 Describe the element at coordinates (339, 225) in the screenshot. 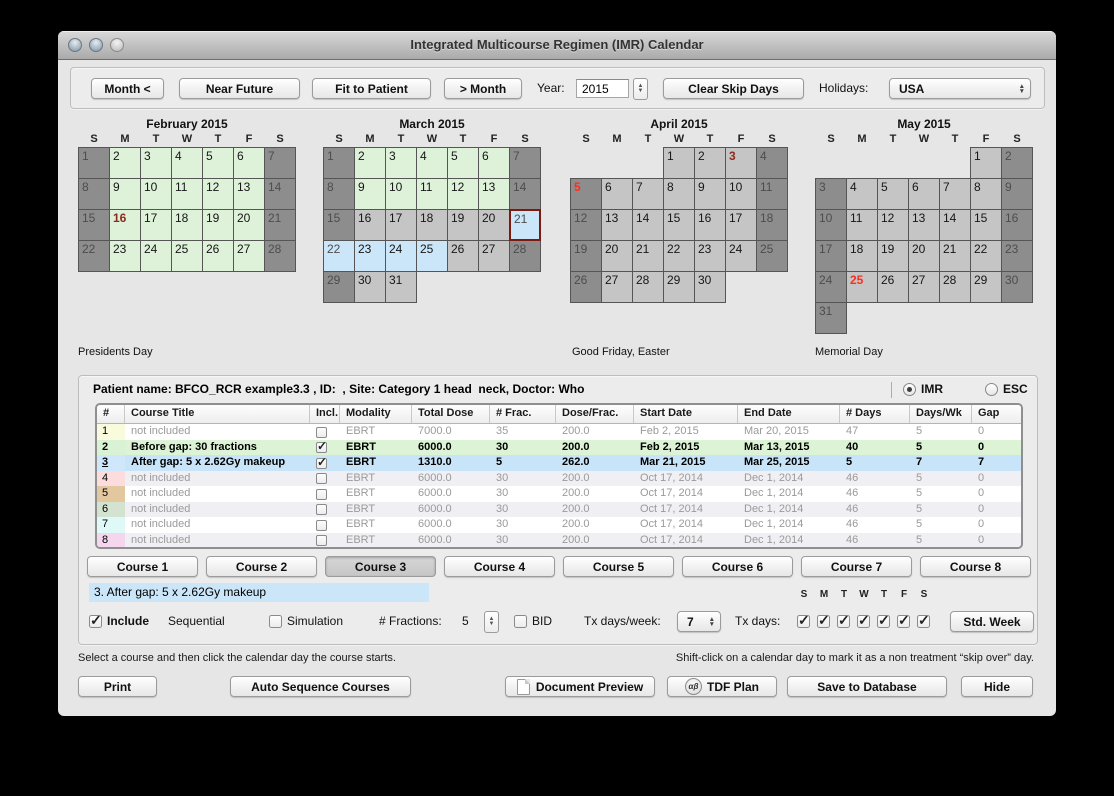

I see `calendar-day-march-15: 15` at that location.